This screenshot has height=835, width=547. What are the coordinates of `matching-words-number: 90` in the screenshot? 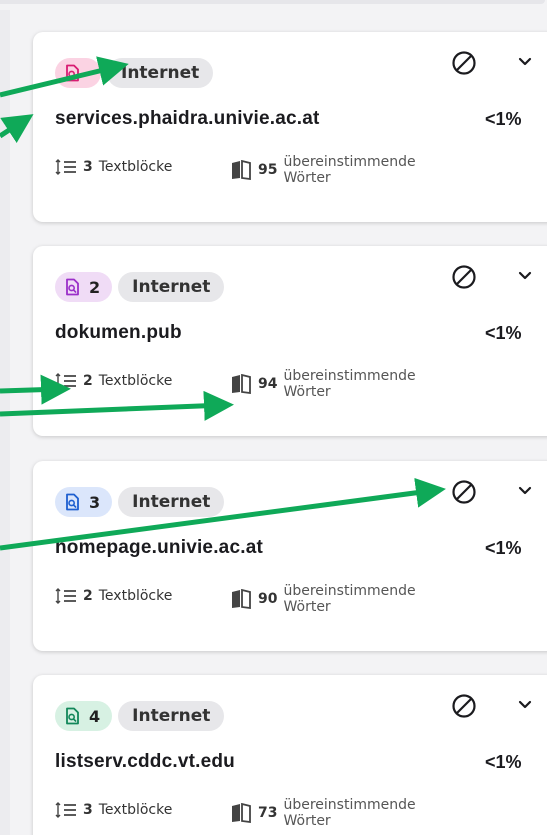 It's located at (268, 599).